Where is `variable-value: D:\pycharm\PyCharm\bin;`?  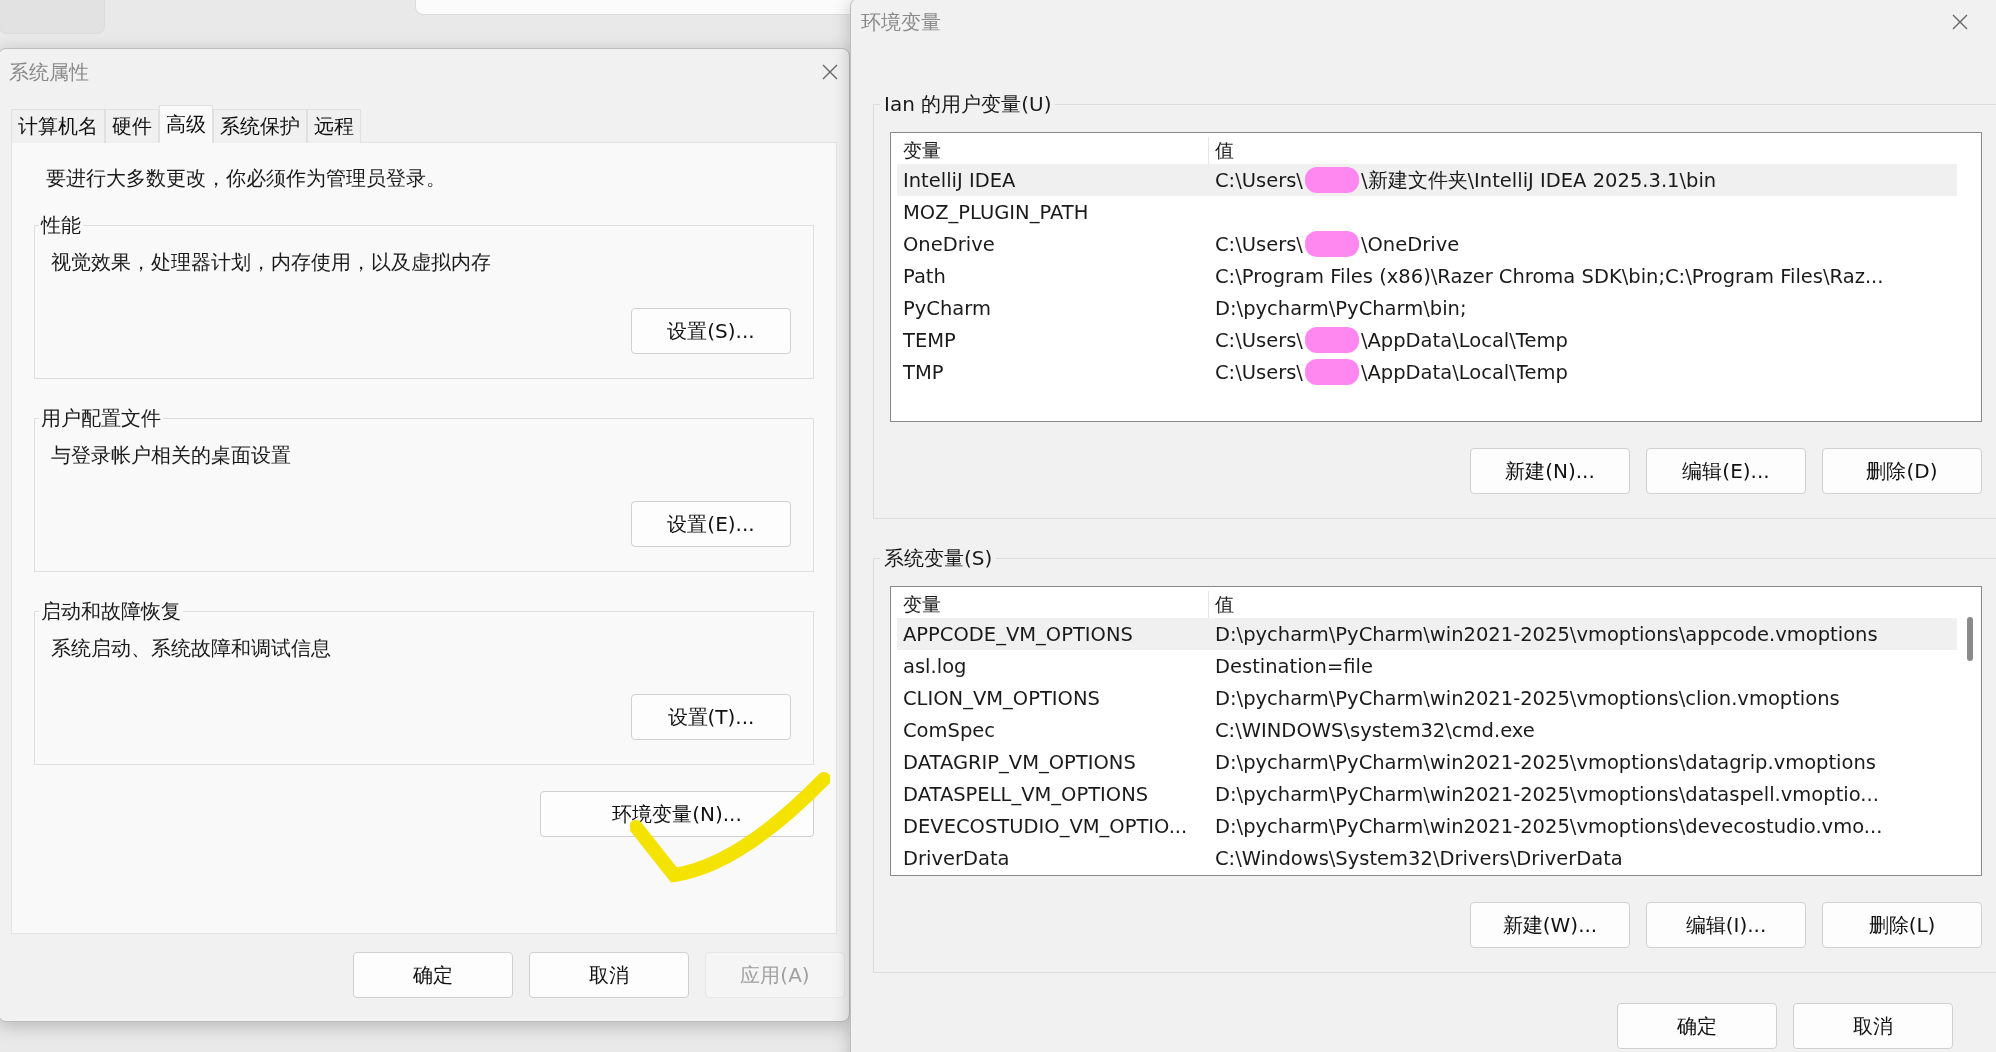 variable-value: D:\pycharm\PyCharm\bin; is located at coordinates (1341, 308).